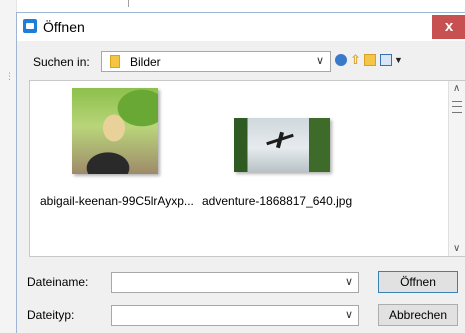  I want to click on grip-dots: ⋮, so click(9, 76).